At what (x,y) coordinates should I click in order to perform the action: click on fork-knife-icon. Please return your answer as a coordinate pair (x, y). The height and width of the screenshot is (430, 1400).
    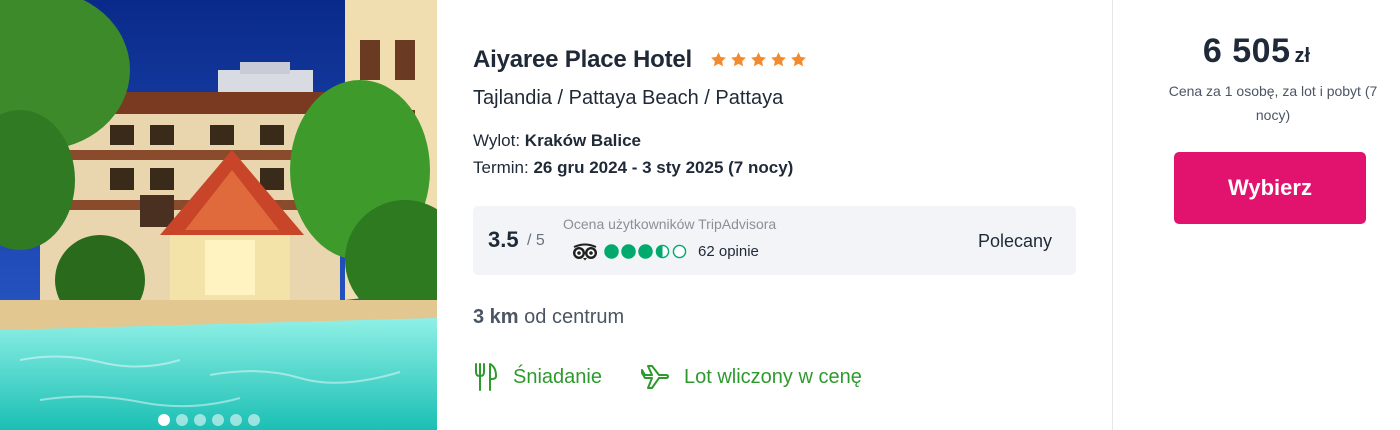
    Looking at the image, I should click on (486, 377).